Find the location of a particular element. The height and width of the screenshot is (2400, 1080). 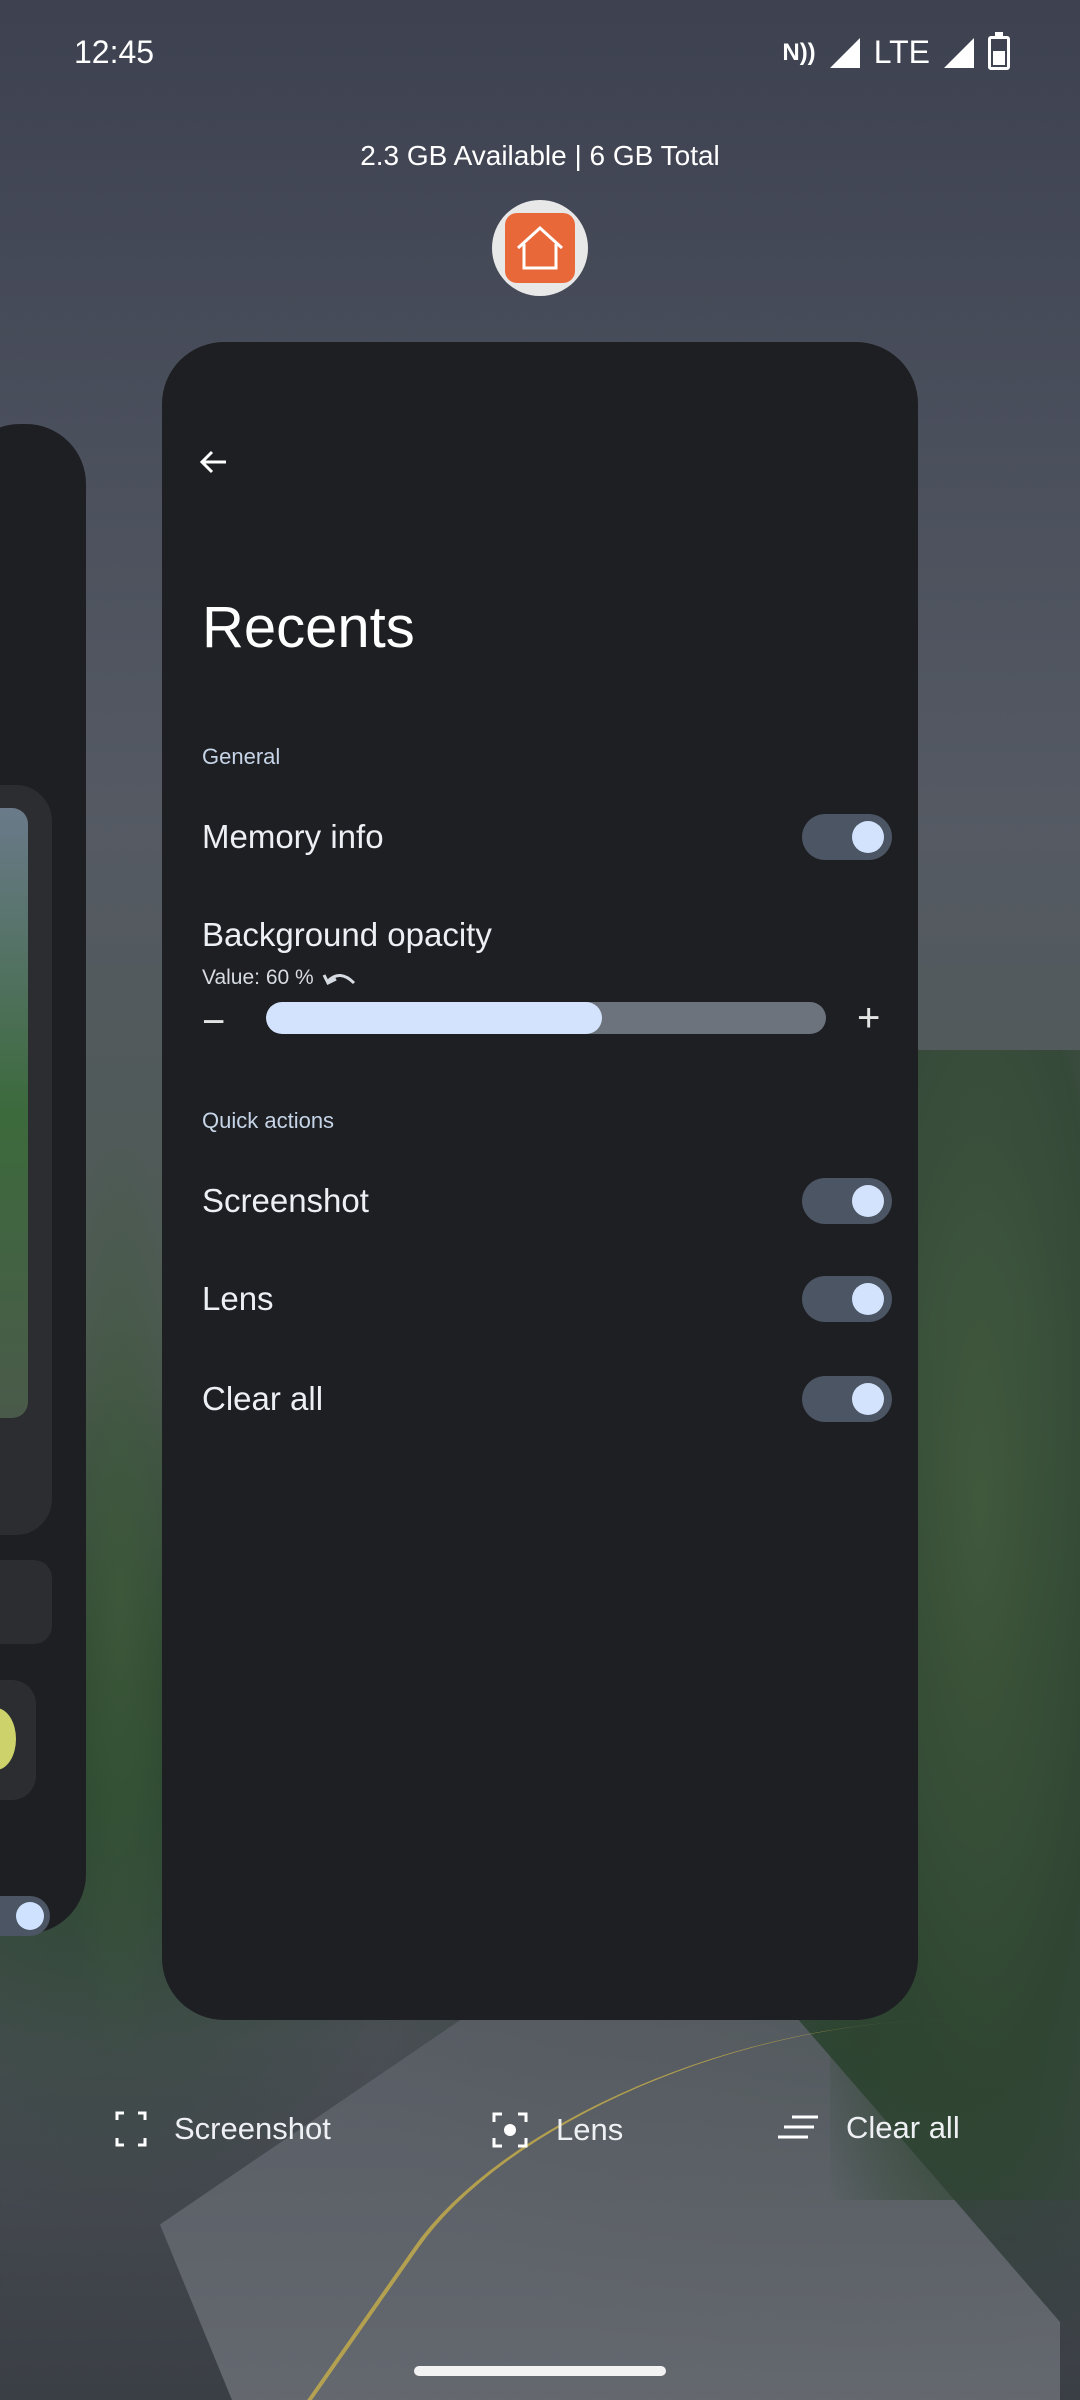

status-time: 12:45 is located at coordinates (114, 52).